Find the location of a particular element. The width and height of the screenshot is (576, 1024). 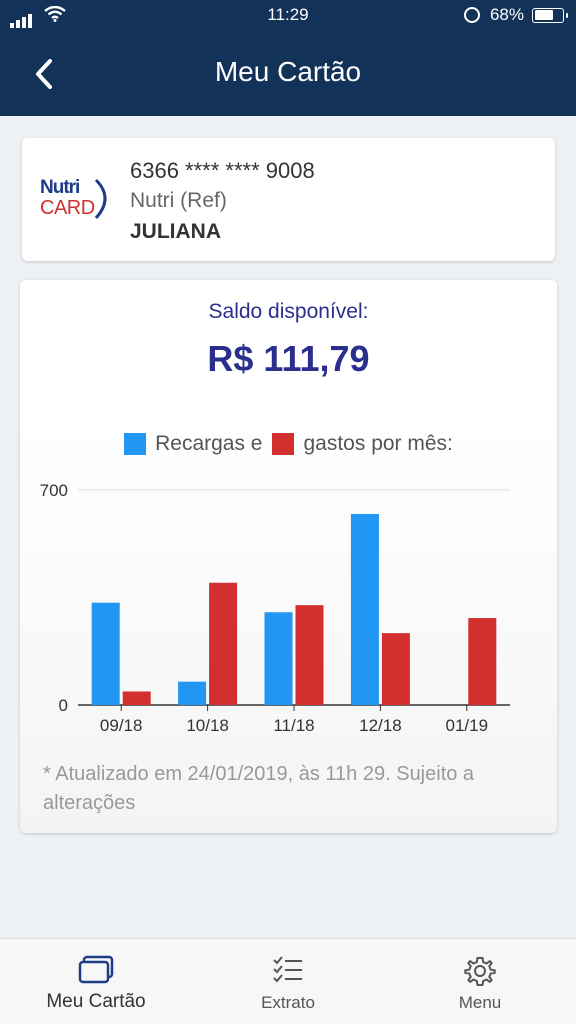

legend-item-gastos: gastos por mês: is located at coordinates (362, 444).